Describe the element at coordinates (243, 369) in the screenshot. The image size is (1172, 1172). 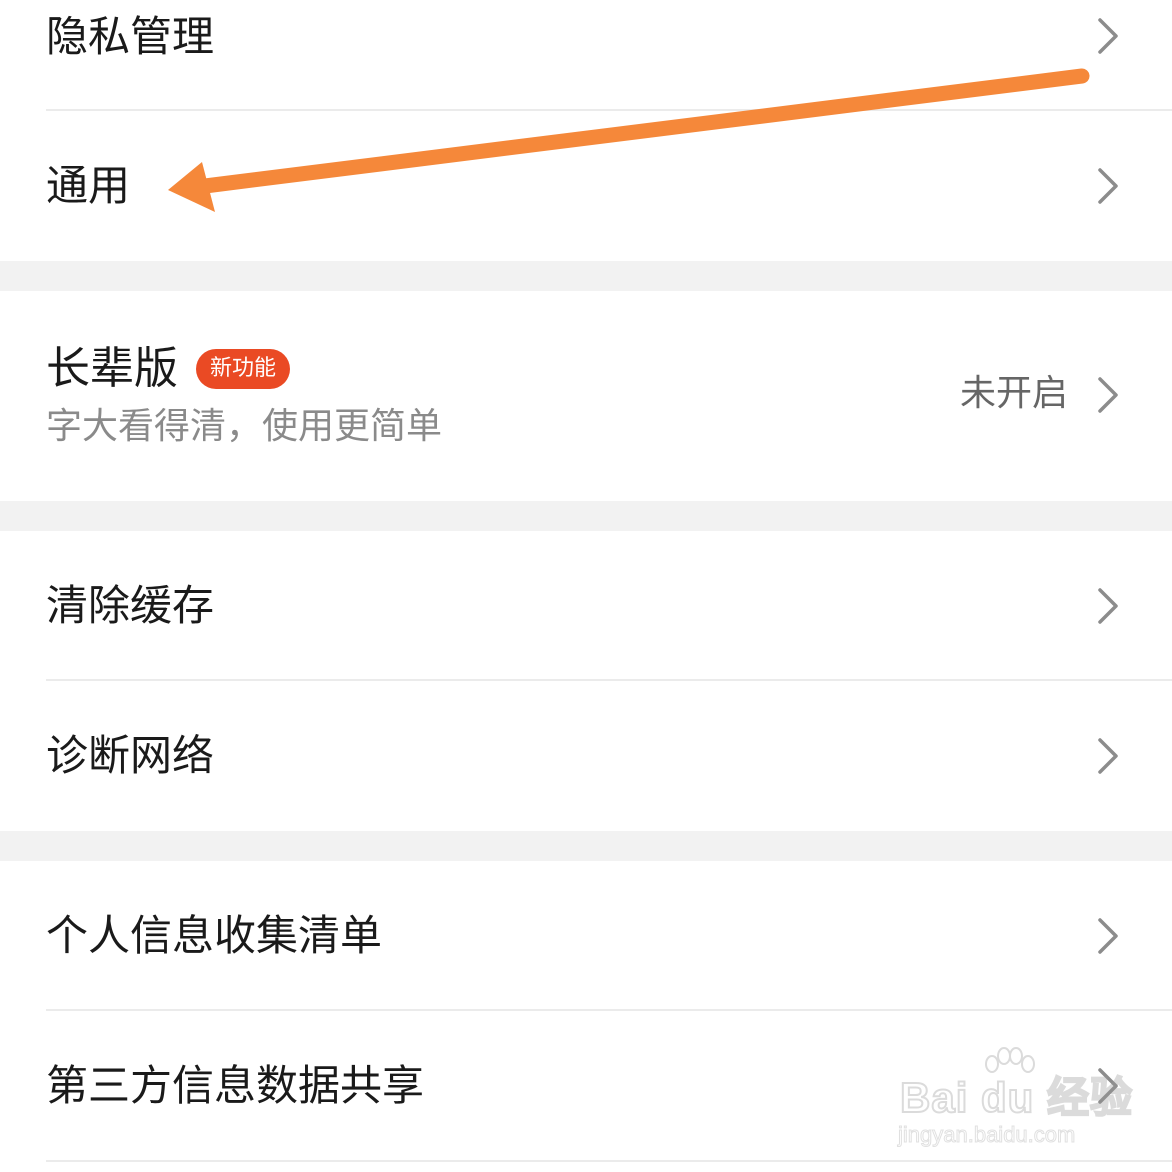
I see `new-feature-badge: 新功能` at that location.